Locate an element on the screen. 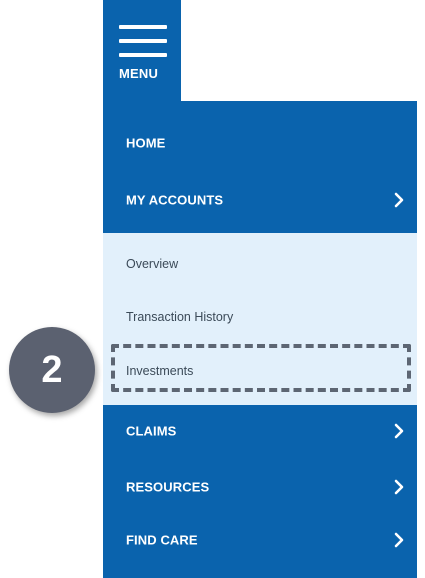 This screenshot has height=578, width=425. step-callout-badge: 2 is located at coordinates (52, 370).